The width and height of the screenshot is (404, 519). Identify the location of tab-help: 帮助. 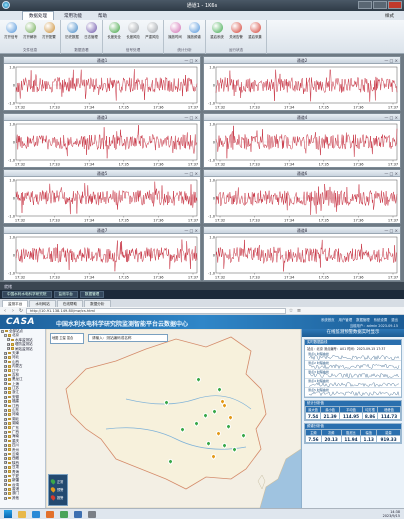
(102, 16).